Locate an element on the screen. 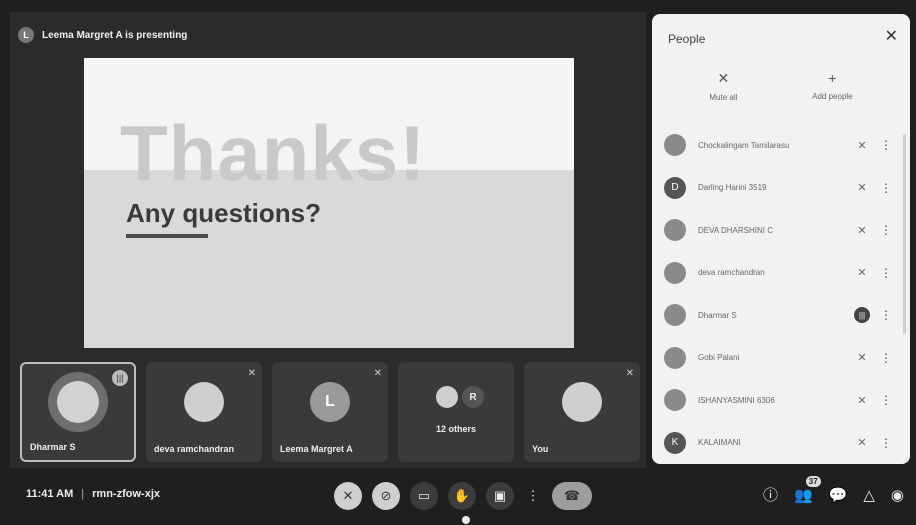  list-item: Gobi Palani ✕ ⋮ is located at coordinates (782, 358).